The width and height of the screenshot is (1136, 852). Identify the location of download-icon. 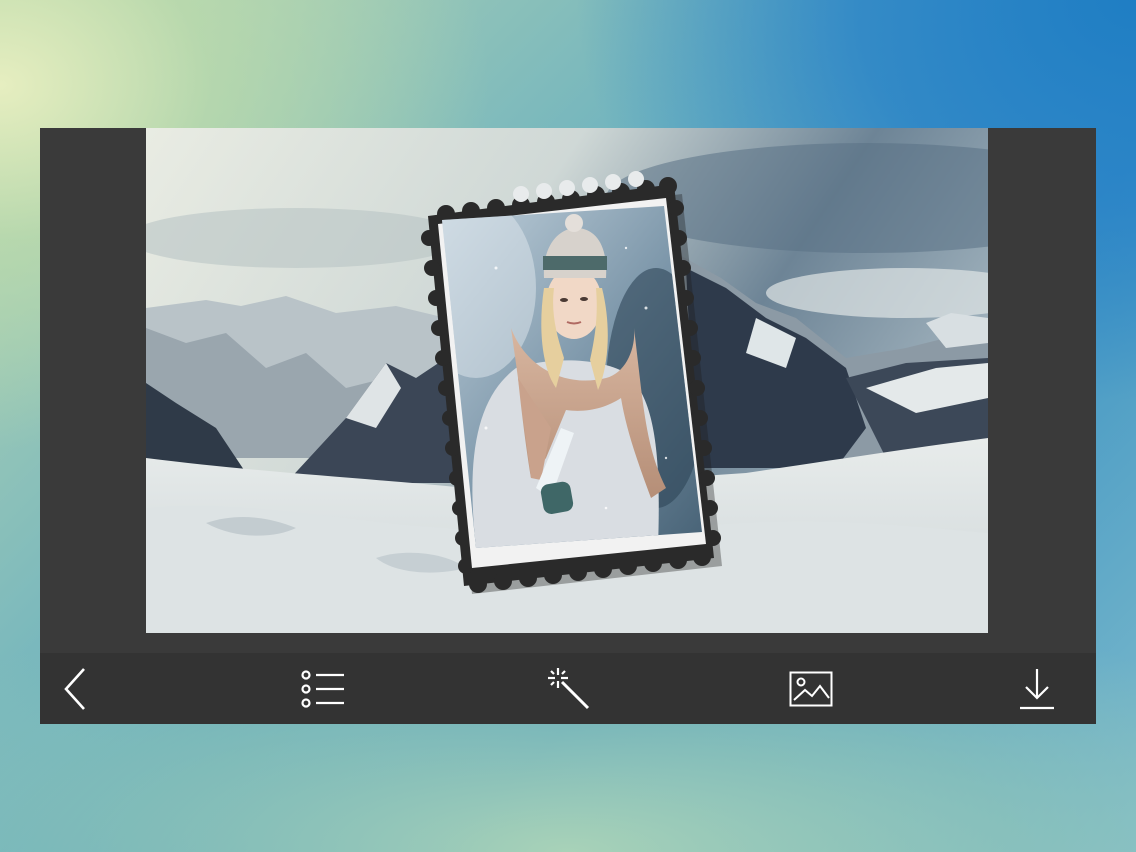
(1037, 689).